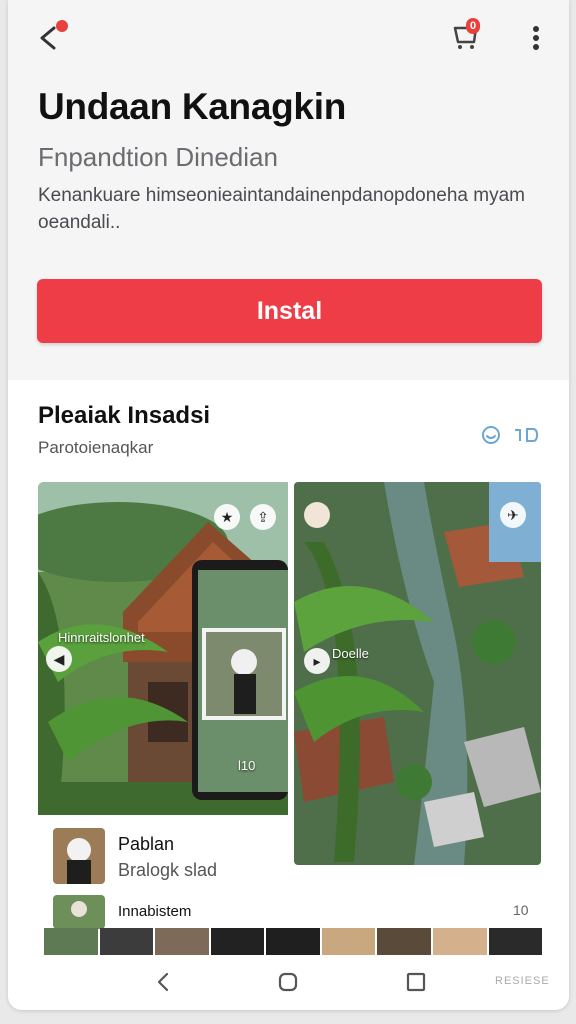  What do you see at coordinates (522, 981) in the screenshot?
I see `nav-label: RESIESE` at bounding box center [522, 981].